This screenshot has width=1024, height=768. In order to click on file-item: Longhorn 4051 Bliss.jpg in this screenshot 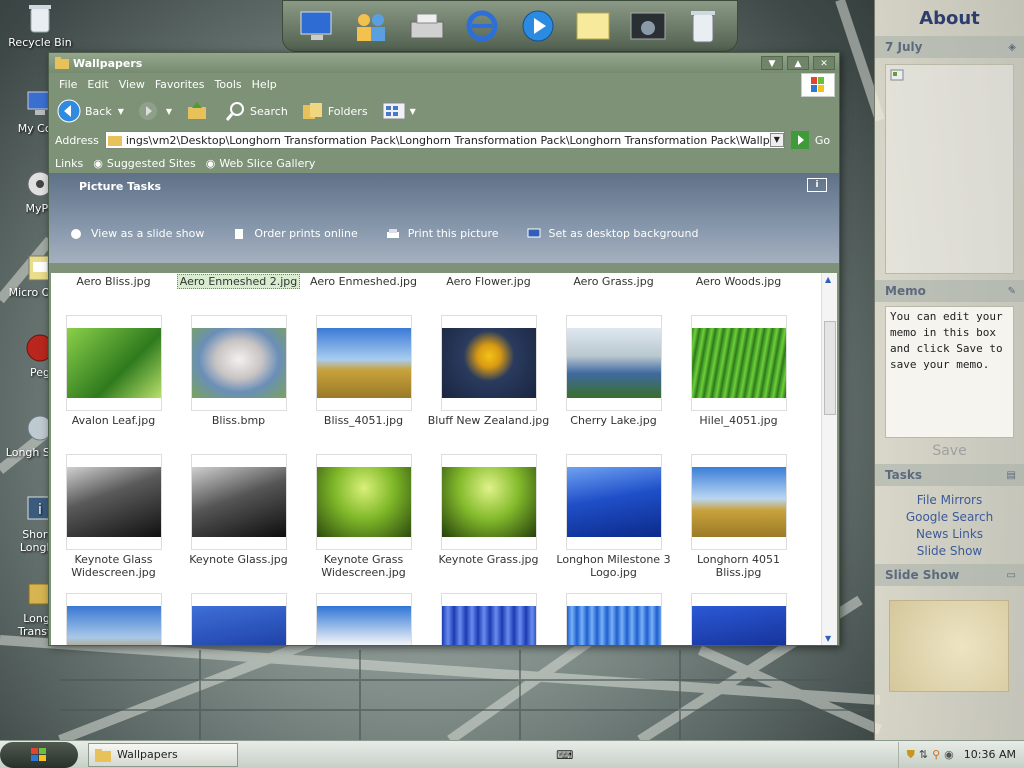, I will do `click(738, 516)`.